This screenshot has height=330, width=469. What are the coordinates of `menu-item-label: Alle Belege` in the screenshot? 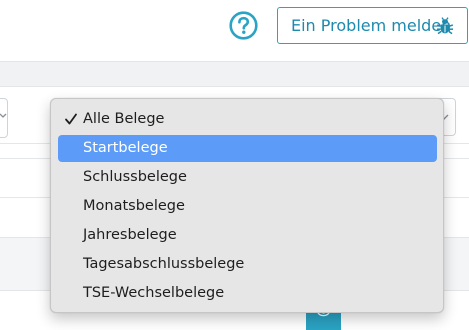 It's located at (124, 119).